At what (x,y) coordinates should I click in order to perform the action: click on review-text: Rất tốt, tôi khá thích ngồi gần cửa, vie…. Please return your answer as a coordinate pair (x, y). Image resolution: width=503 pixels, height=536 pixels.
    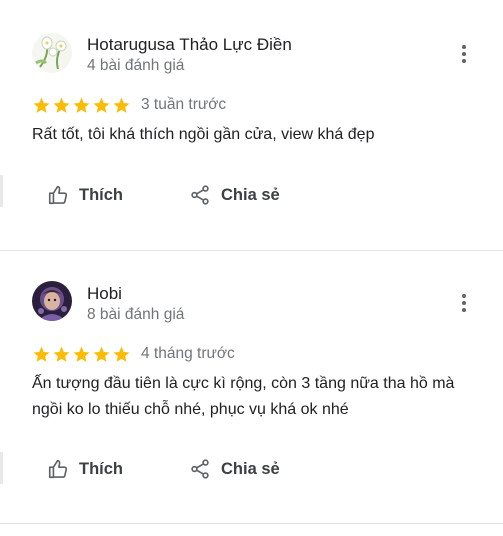
    Looking at the image, I should click on (203, 134).